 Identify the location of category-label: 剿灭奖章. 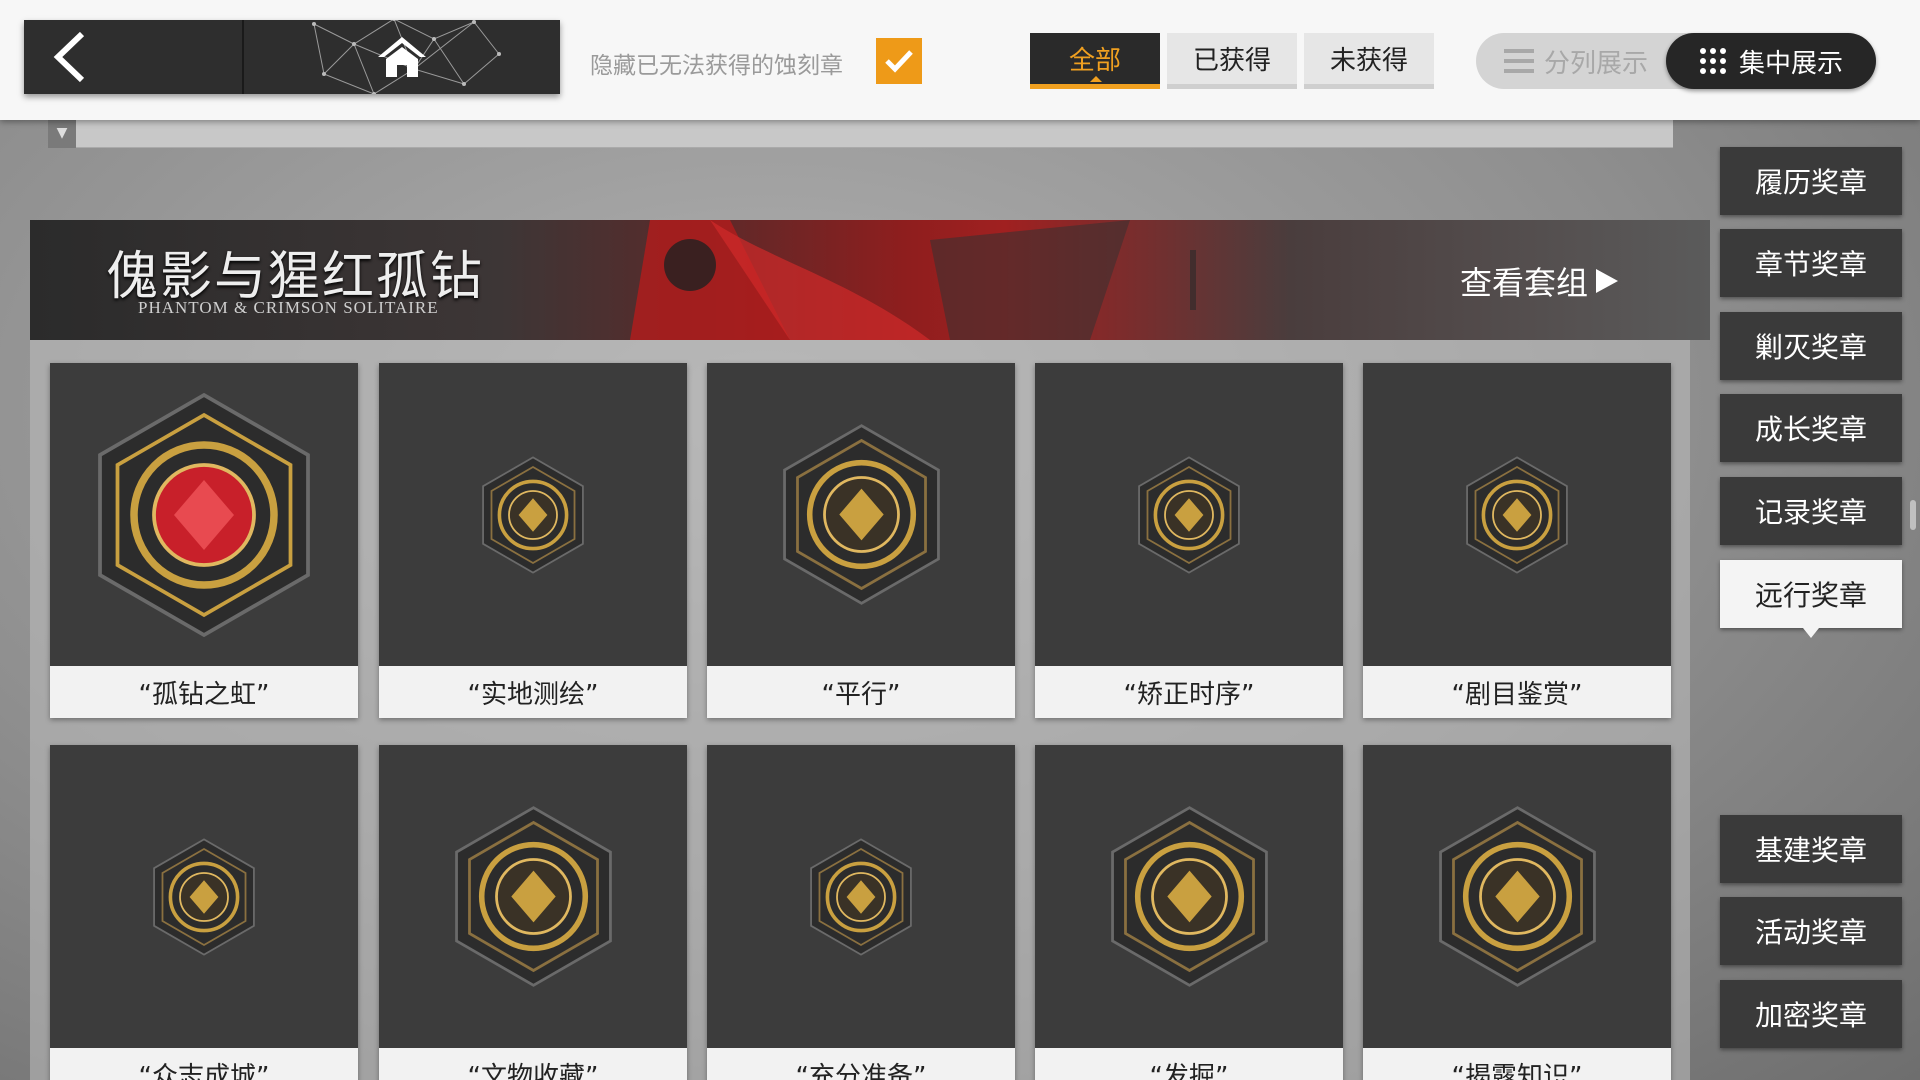
(1810, 347).